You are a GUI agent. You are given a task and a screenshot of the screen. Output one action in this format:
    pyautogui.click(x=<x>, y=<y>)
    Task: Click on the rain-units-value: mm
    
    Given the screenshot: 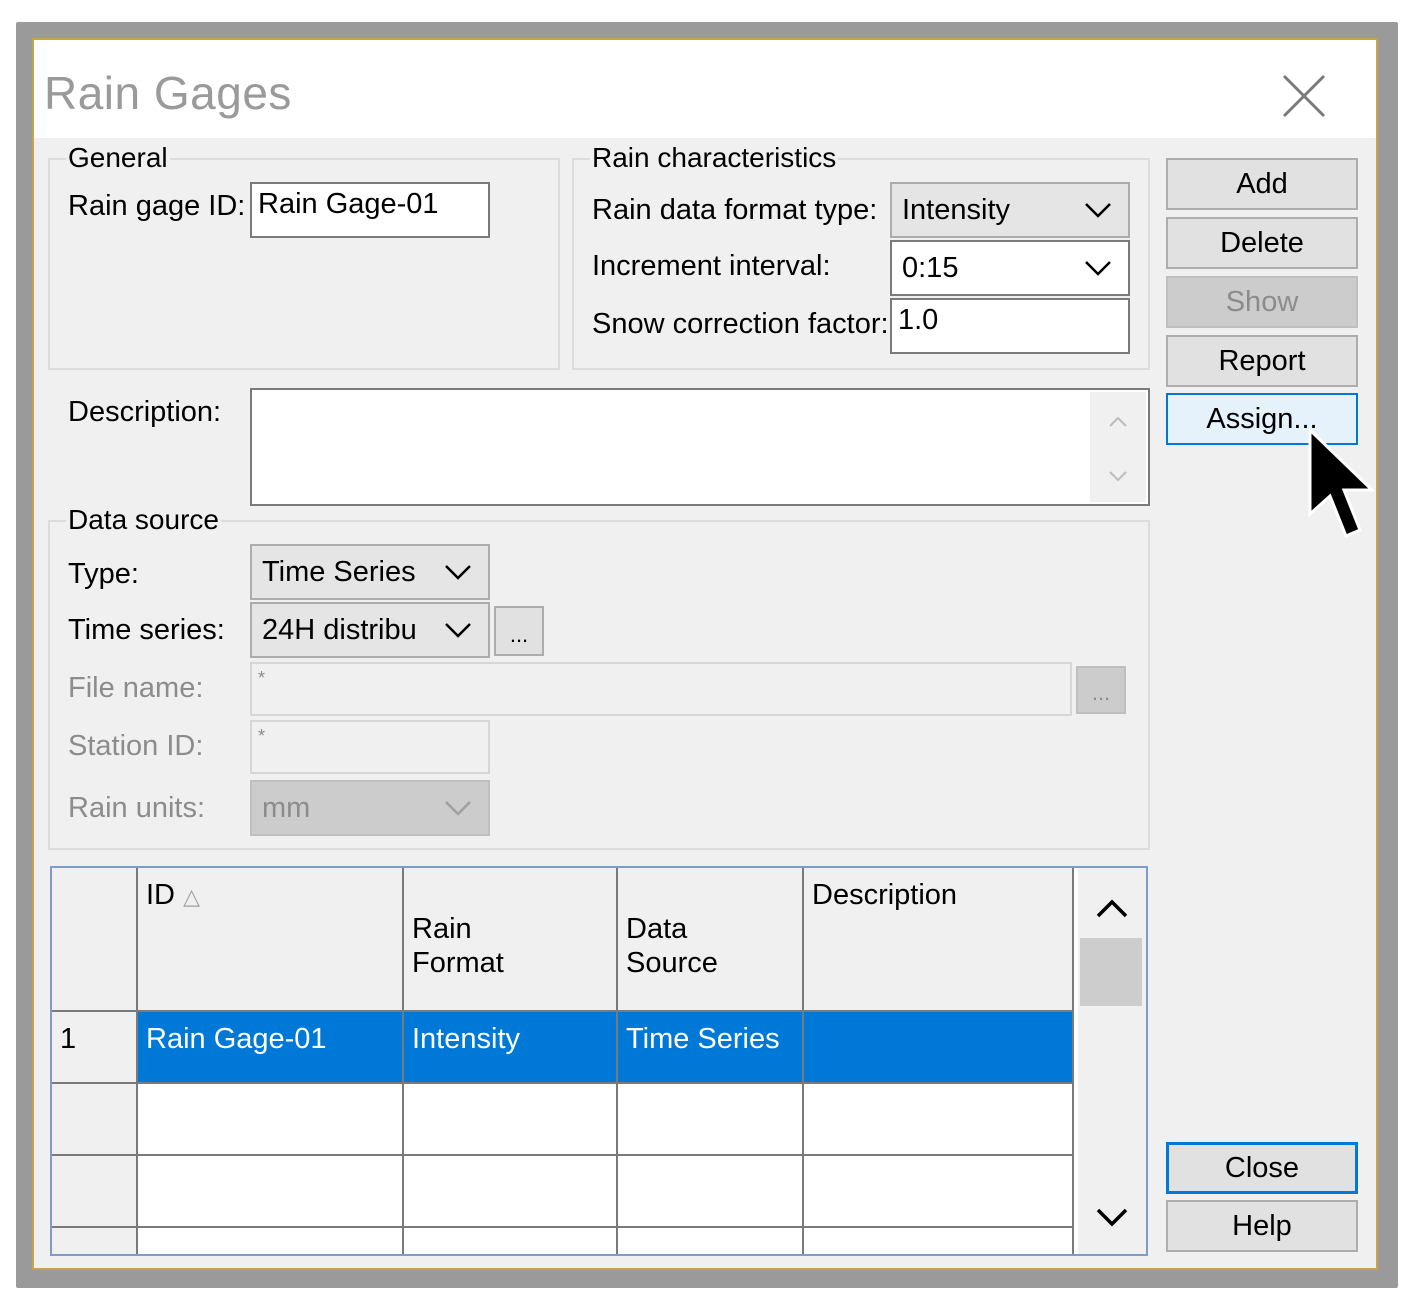 What is the action you would take?
    pyautogui.click(x=286, y=807)
    